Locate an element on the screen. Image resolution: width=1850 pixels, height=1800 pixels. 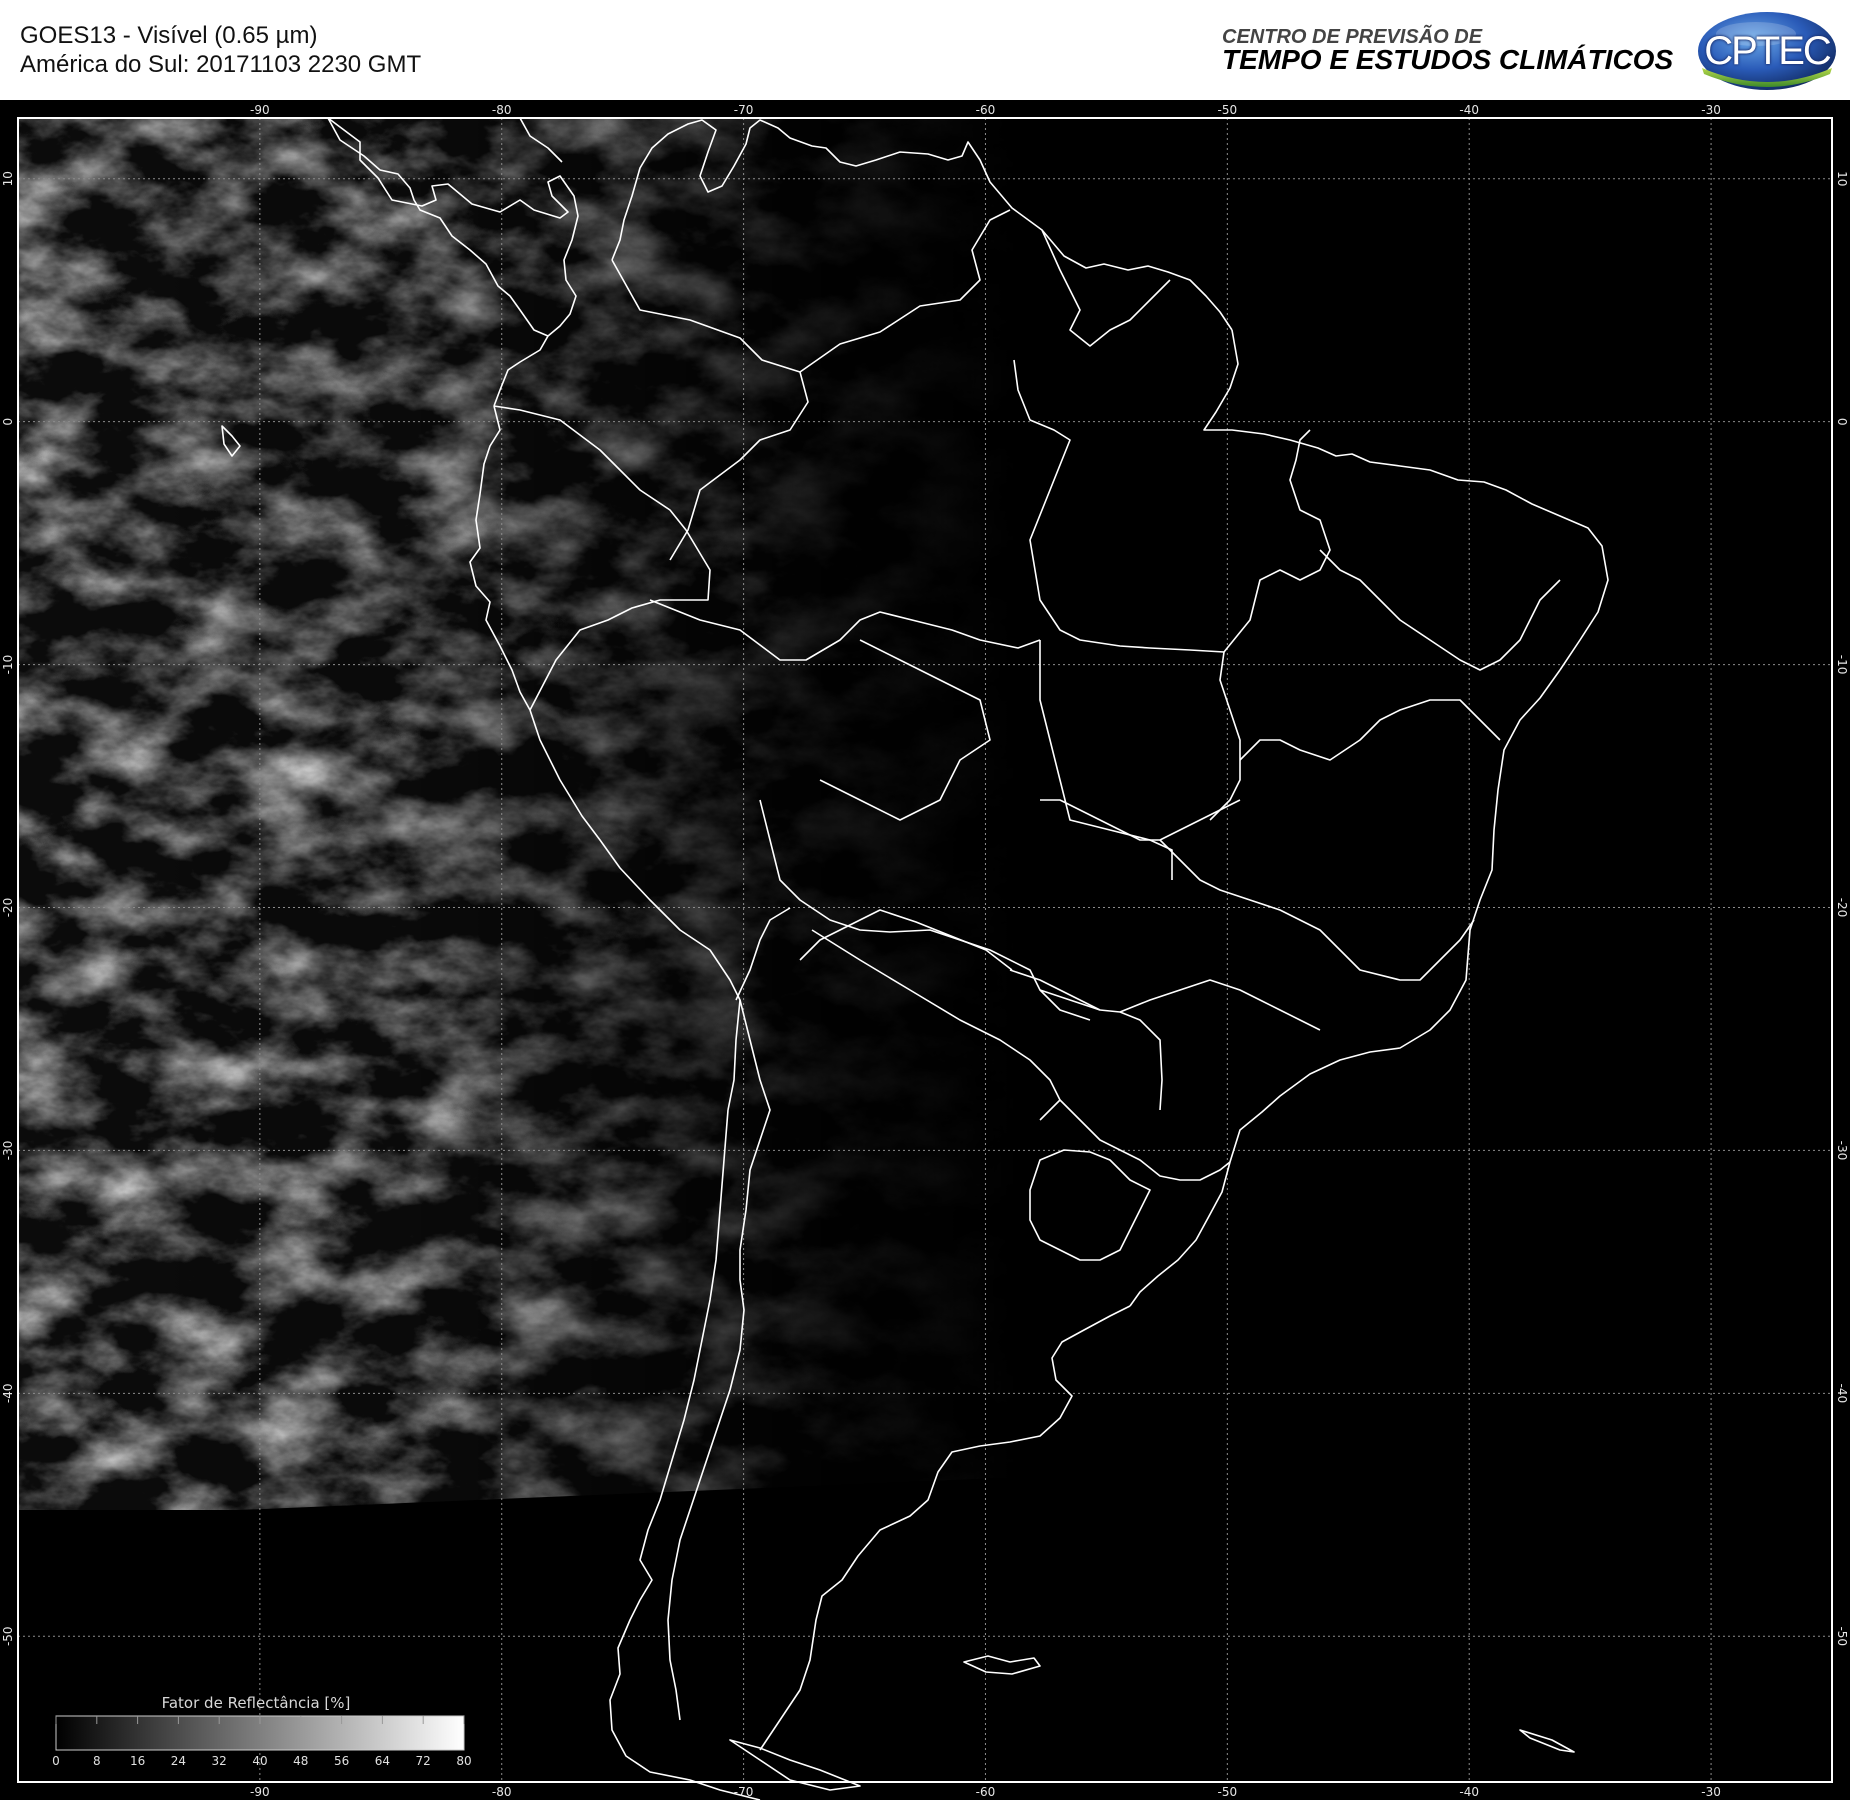
colorbar-tick-label: 56 is located at coordinates (341, 1761).